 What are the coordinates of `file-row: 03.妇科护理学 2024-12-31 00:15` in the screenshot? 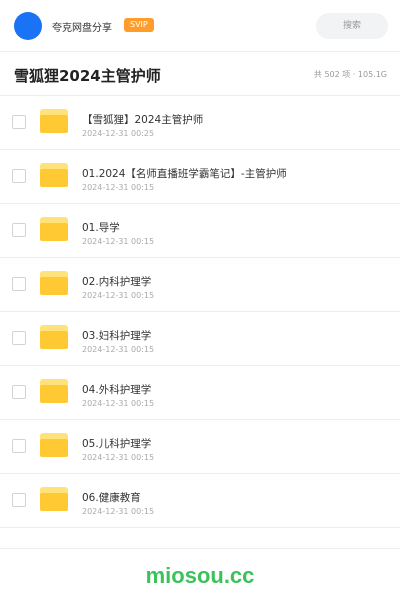 It's located at (200, 339).